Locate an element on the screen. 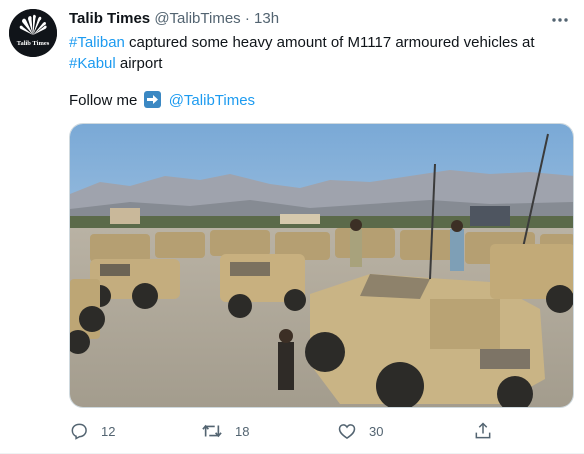 This screenshot has height=454, width=584. follow-line: Follow me @TalibTimes is located at coordinates (162, 100).